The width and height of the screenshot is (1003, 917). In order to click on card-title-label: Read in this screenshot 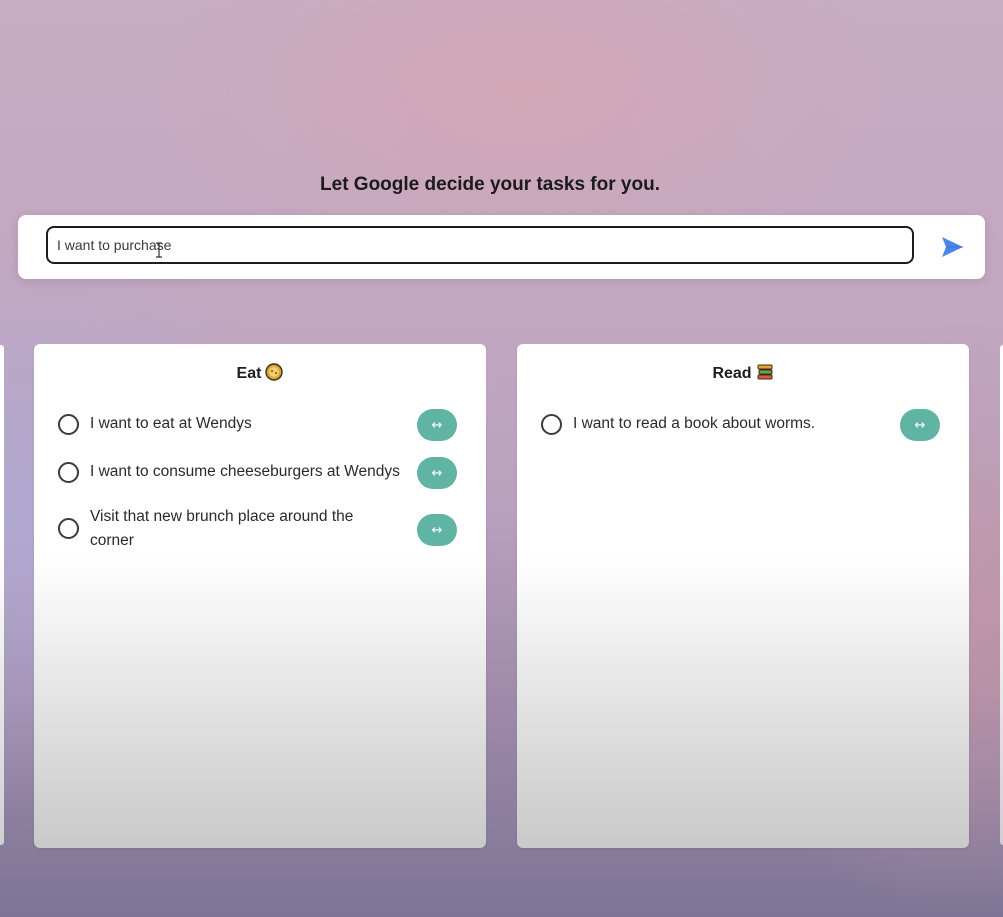, I will do `click(732, 373)`.